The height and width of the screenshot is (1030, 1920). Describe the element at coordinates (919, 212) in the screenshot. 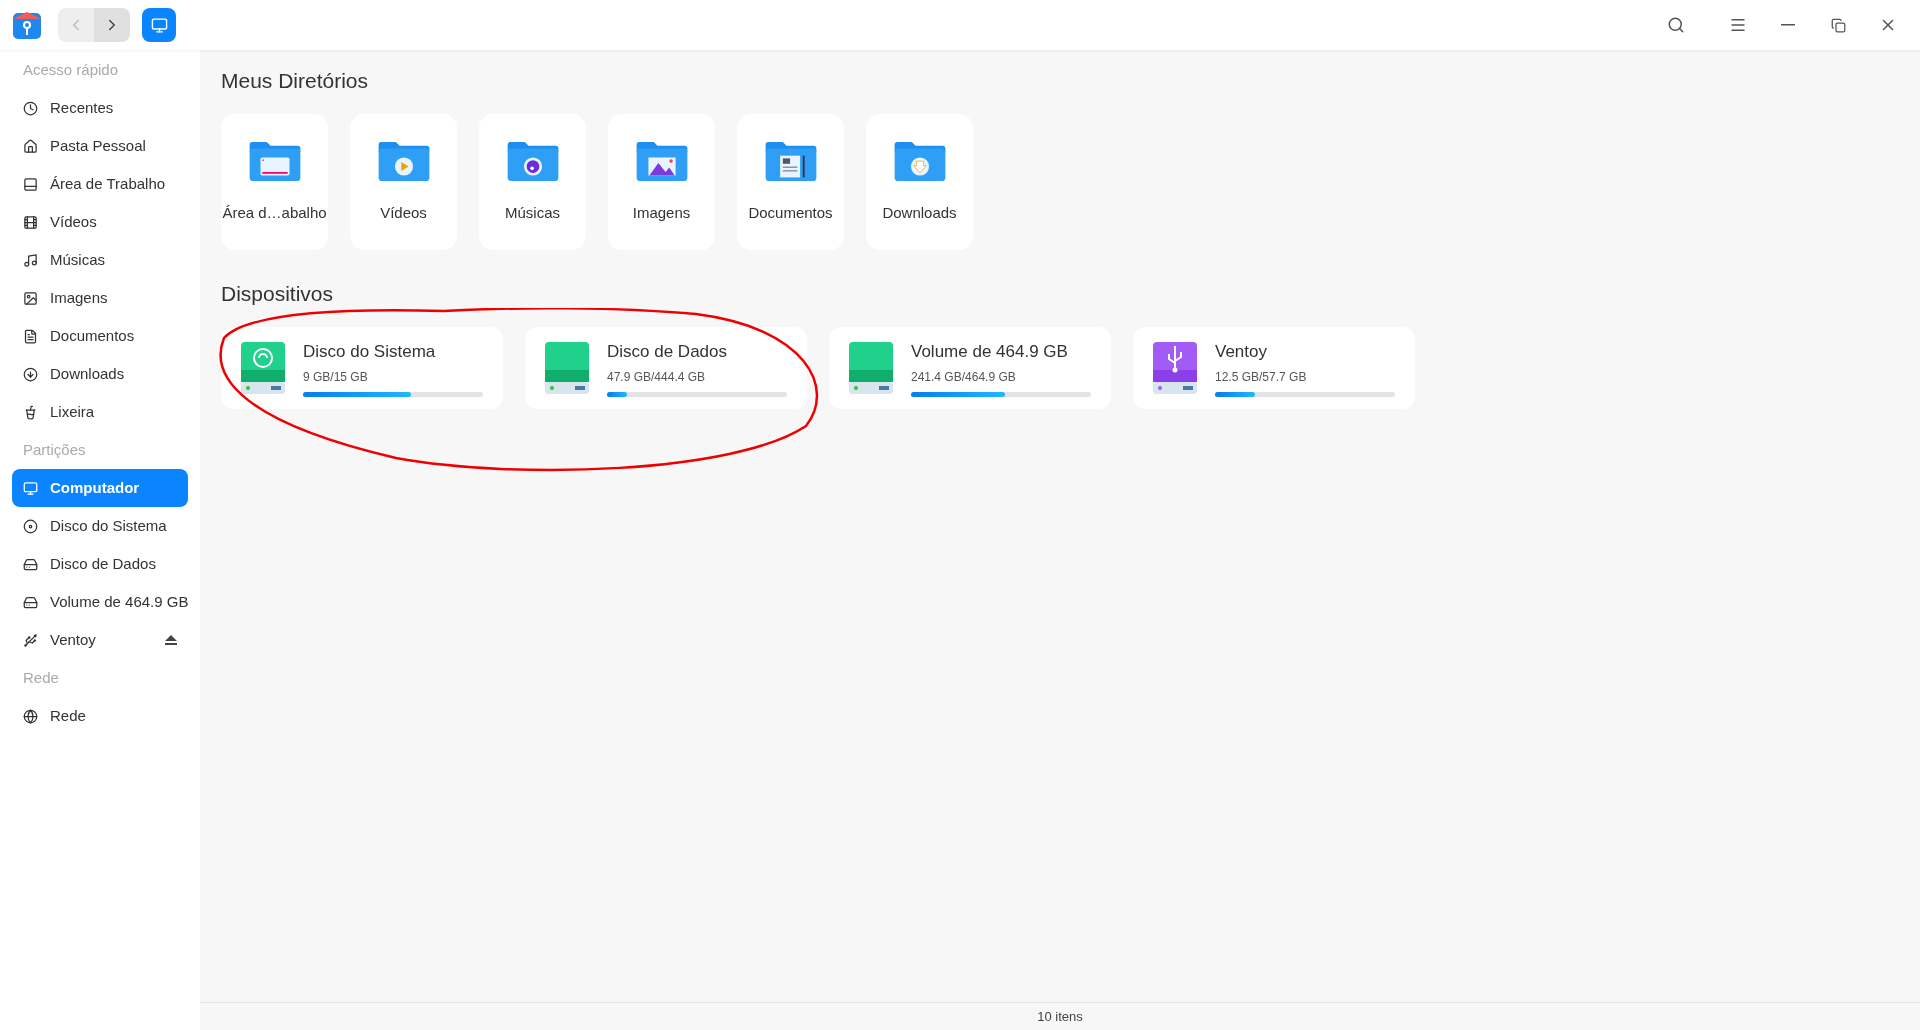

I see `folder-label: Downloads` at that location.